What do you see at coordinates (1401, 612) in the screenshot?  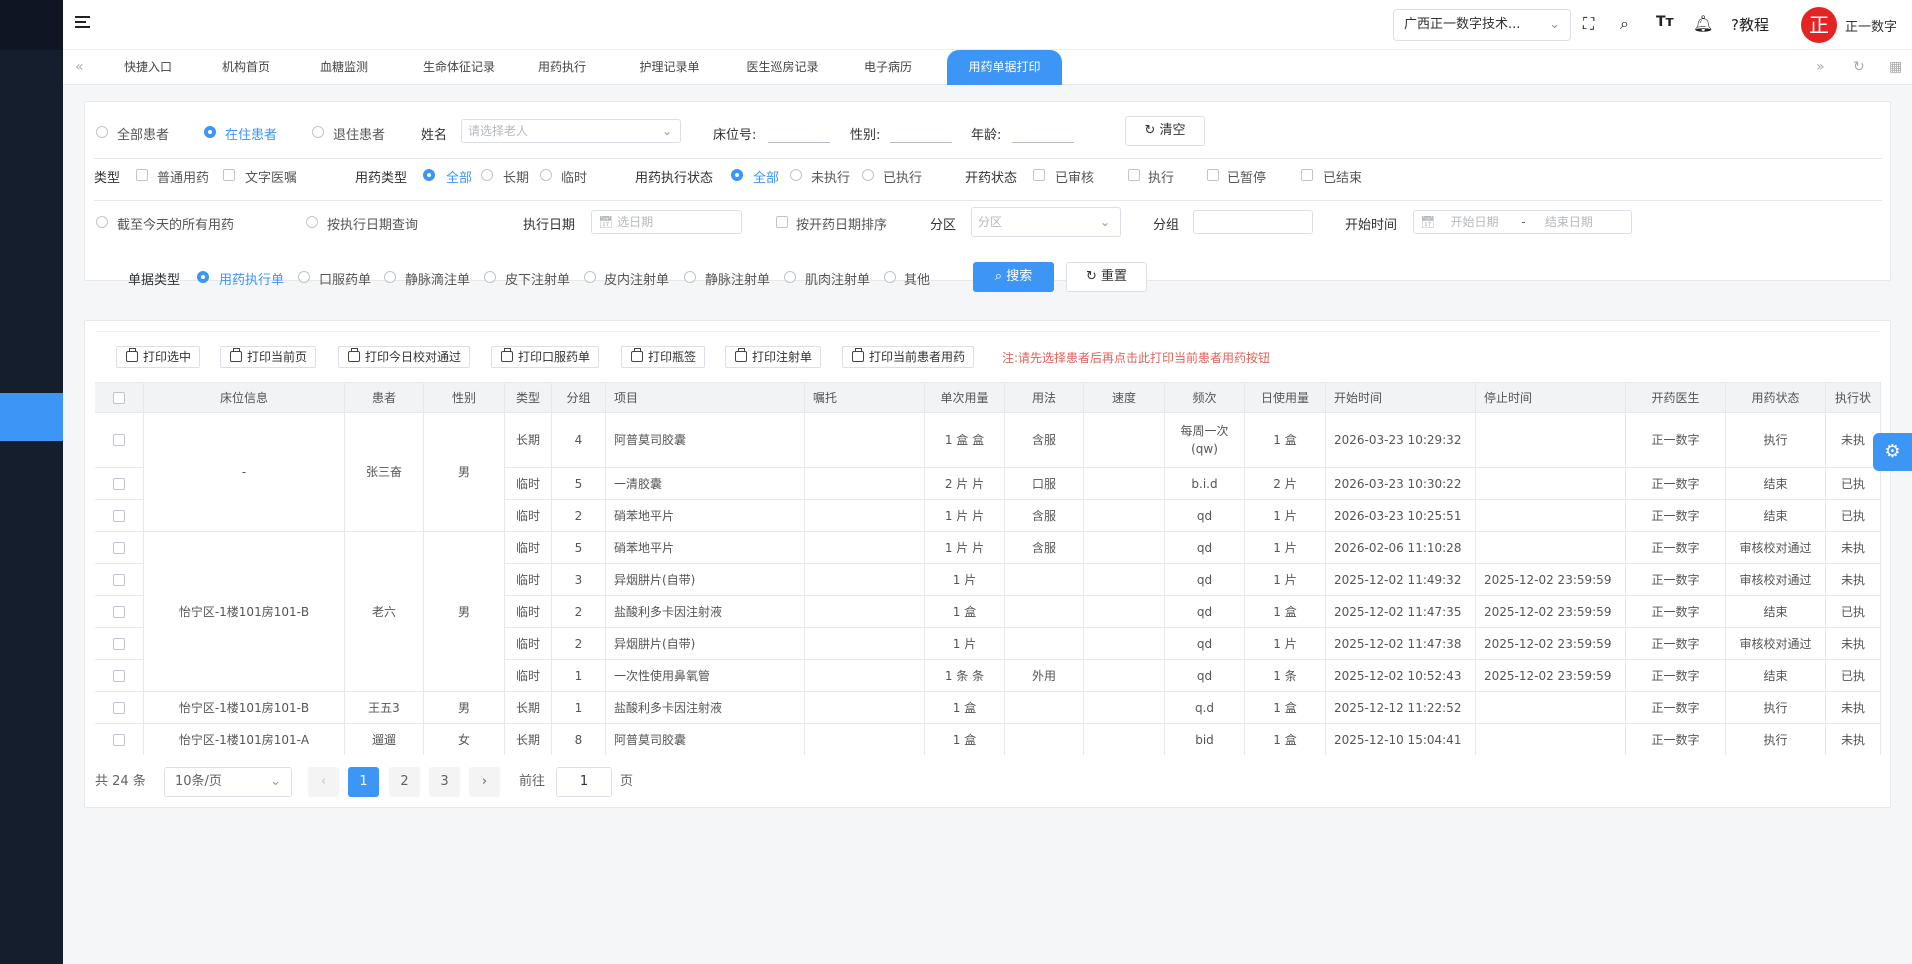 I see `cell-start: 2025-12-02 11:47:35` at bounding box center [1401, 612].